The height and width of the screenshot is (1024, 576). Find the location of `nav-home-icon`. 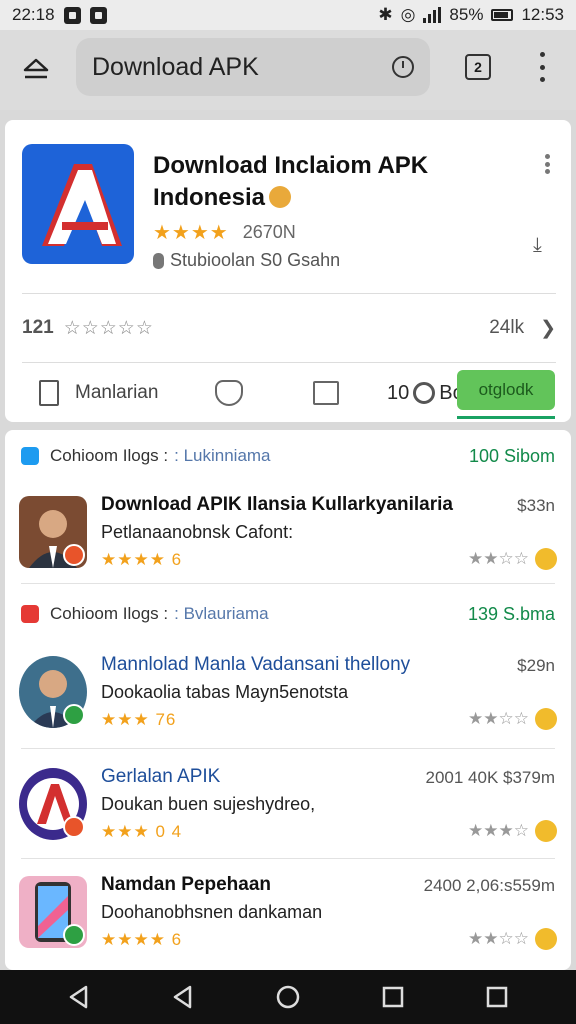

nav-home-icon is located at coordinates (288, 997).